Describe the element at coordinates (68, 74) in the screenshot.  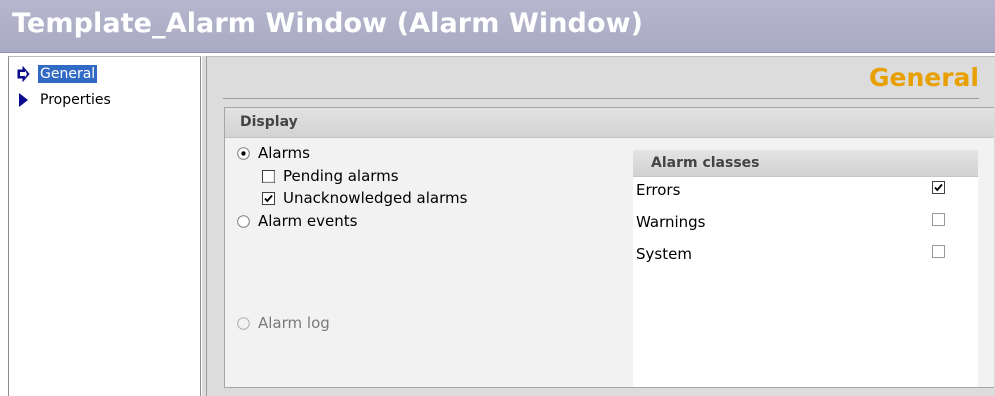
I see `nav-item-label: General` at that location.